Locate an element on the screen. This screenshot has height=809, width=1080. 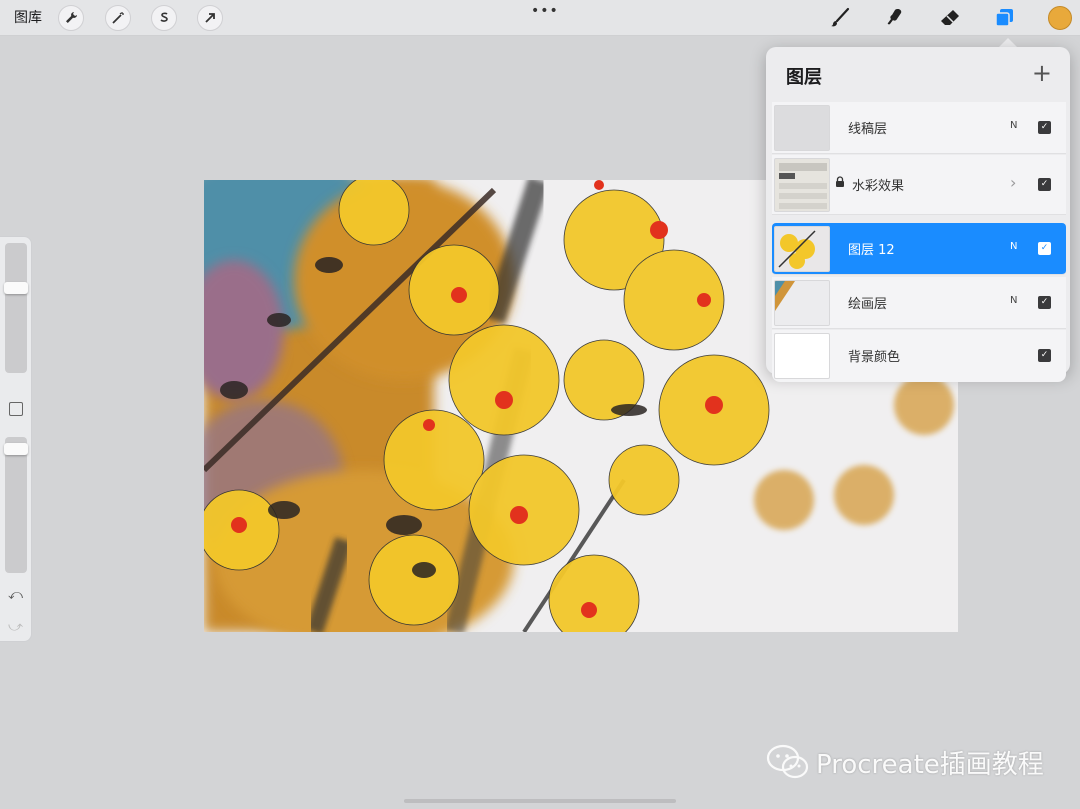
layer-group-row: 水彩效果 › ✓ is located at coordinates (919, 185).